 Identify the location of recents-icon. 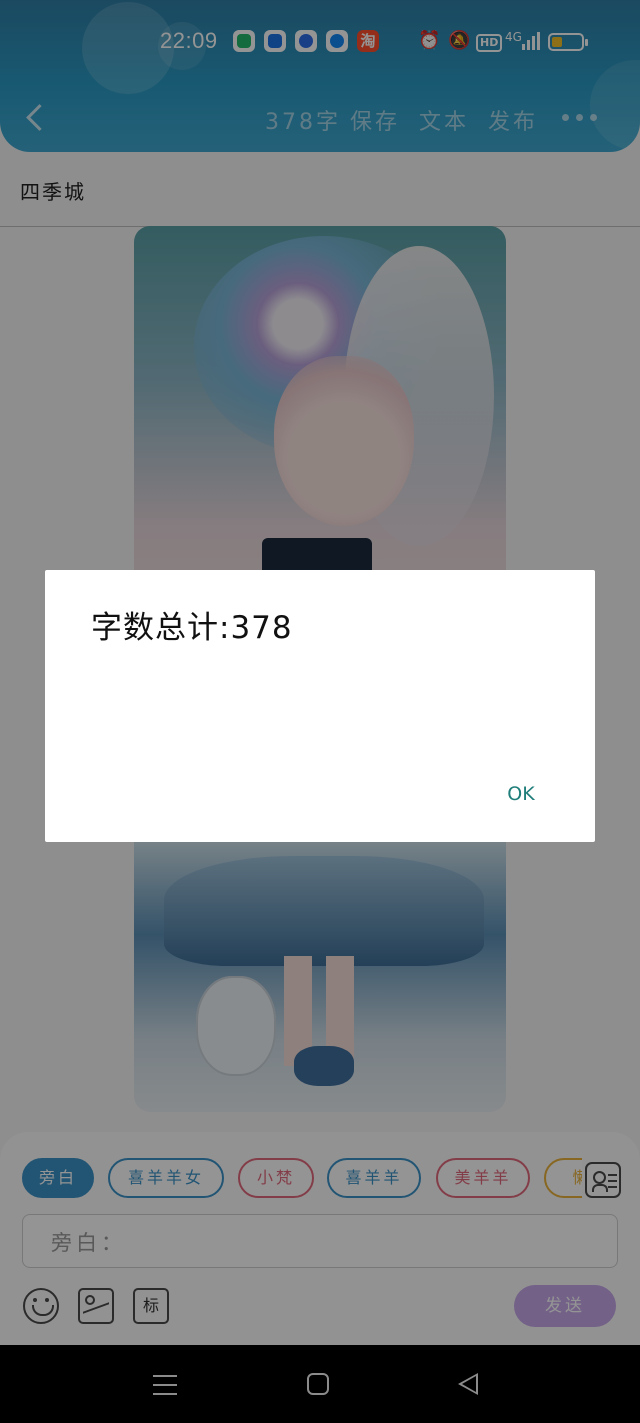
(165, 1385).